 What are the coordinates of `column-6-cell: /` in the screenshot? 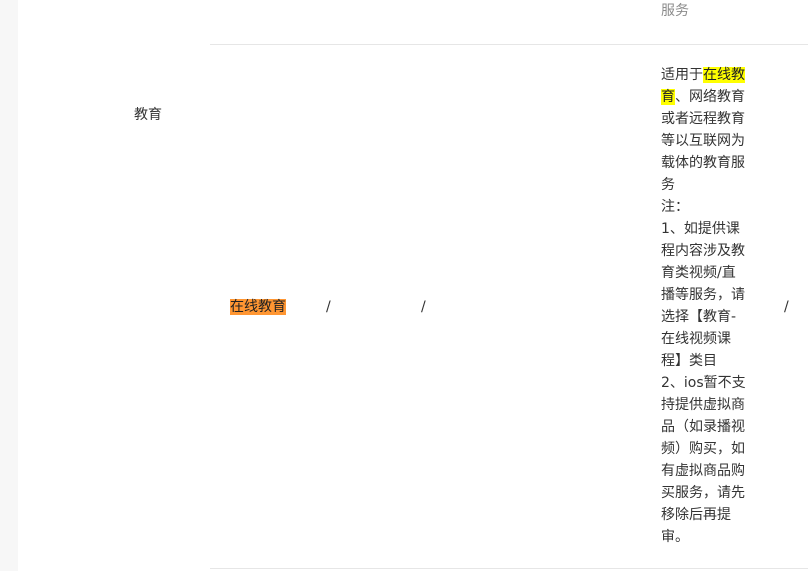 It's located at (786, 307).